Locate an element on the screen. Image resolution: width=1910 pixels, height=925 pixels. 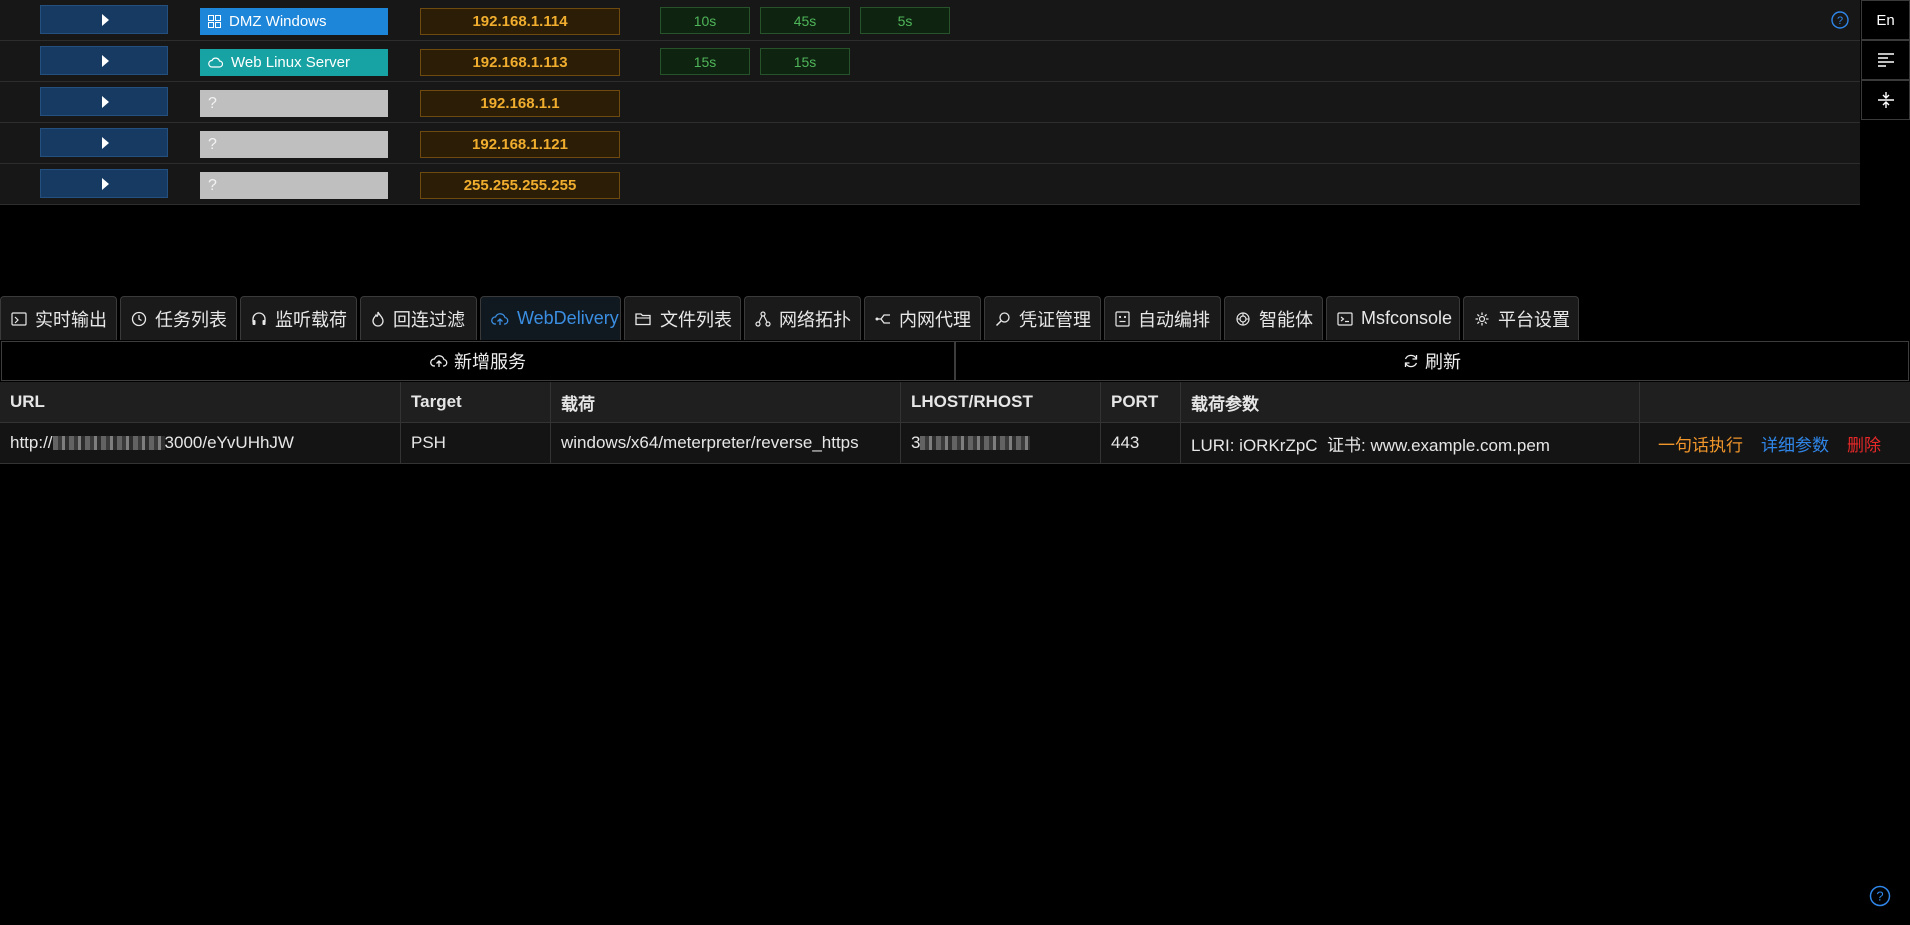
table-header-row: URL Target 载荷 LHOST/RHOST PORT 载荷参数 is located at coordinates (955, 402).